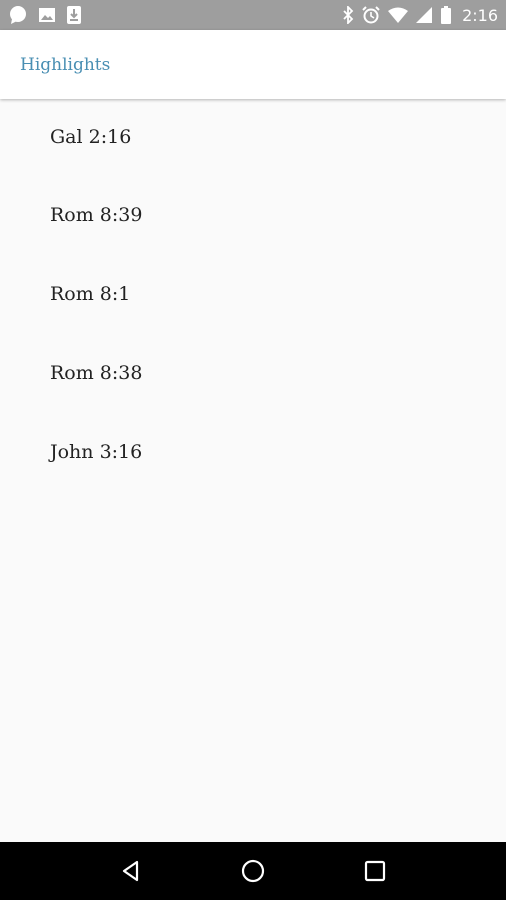  Describe the element at coordinates (253, 372) in the screenshot. I see `list-item: Rom 8:38` at that location.